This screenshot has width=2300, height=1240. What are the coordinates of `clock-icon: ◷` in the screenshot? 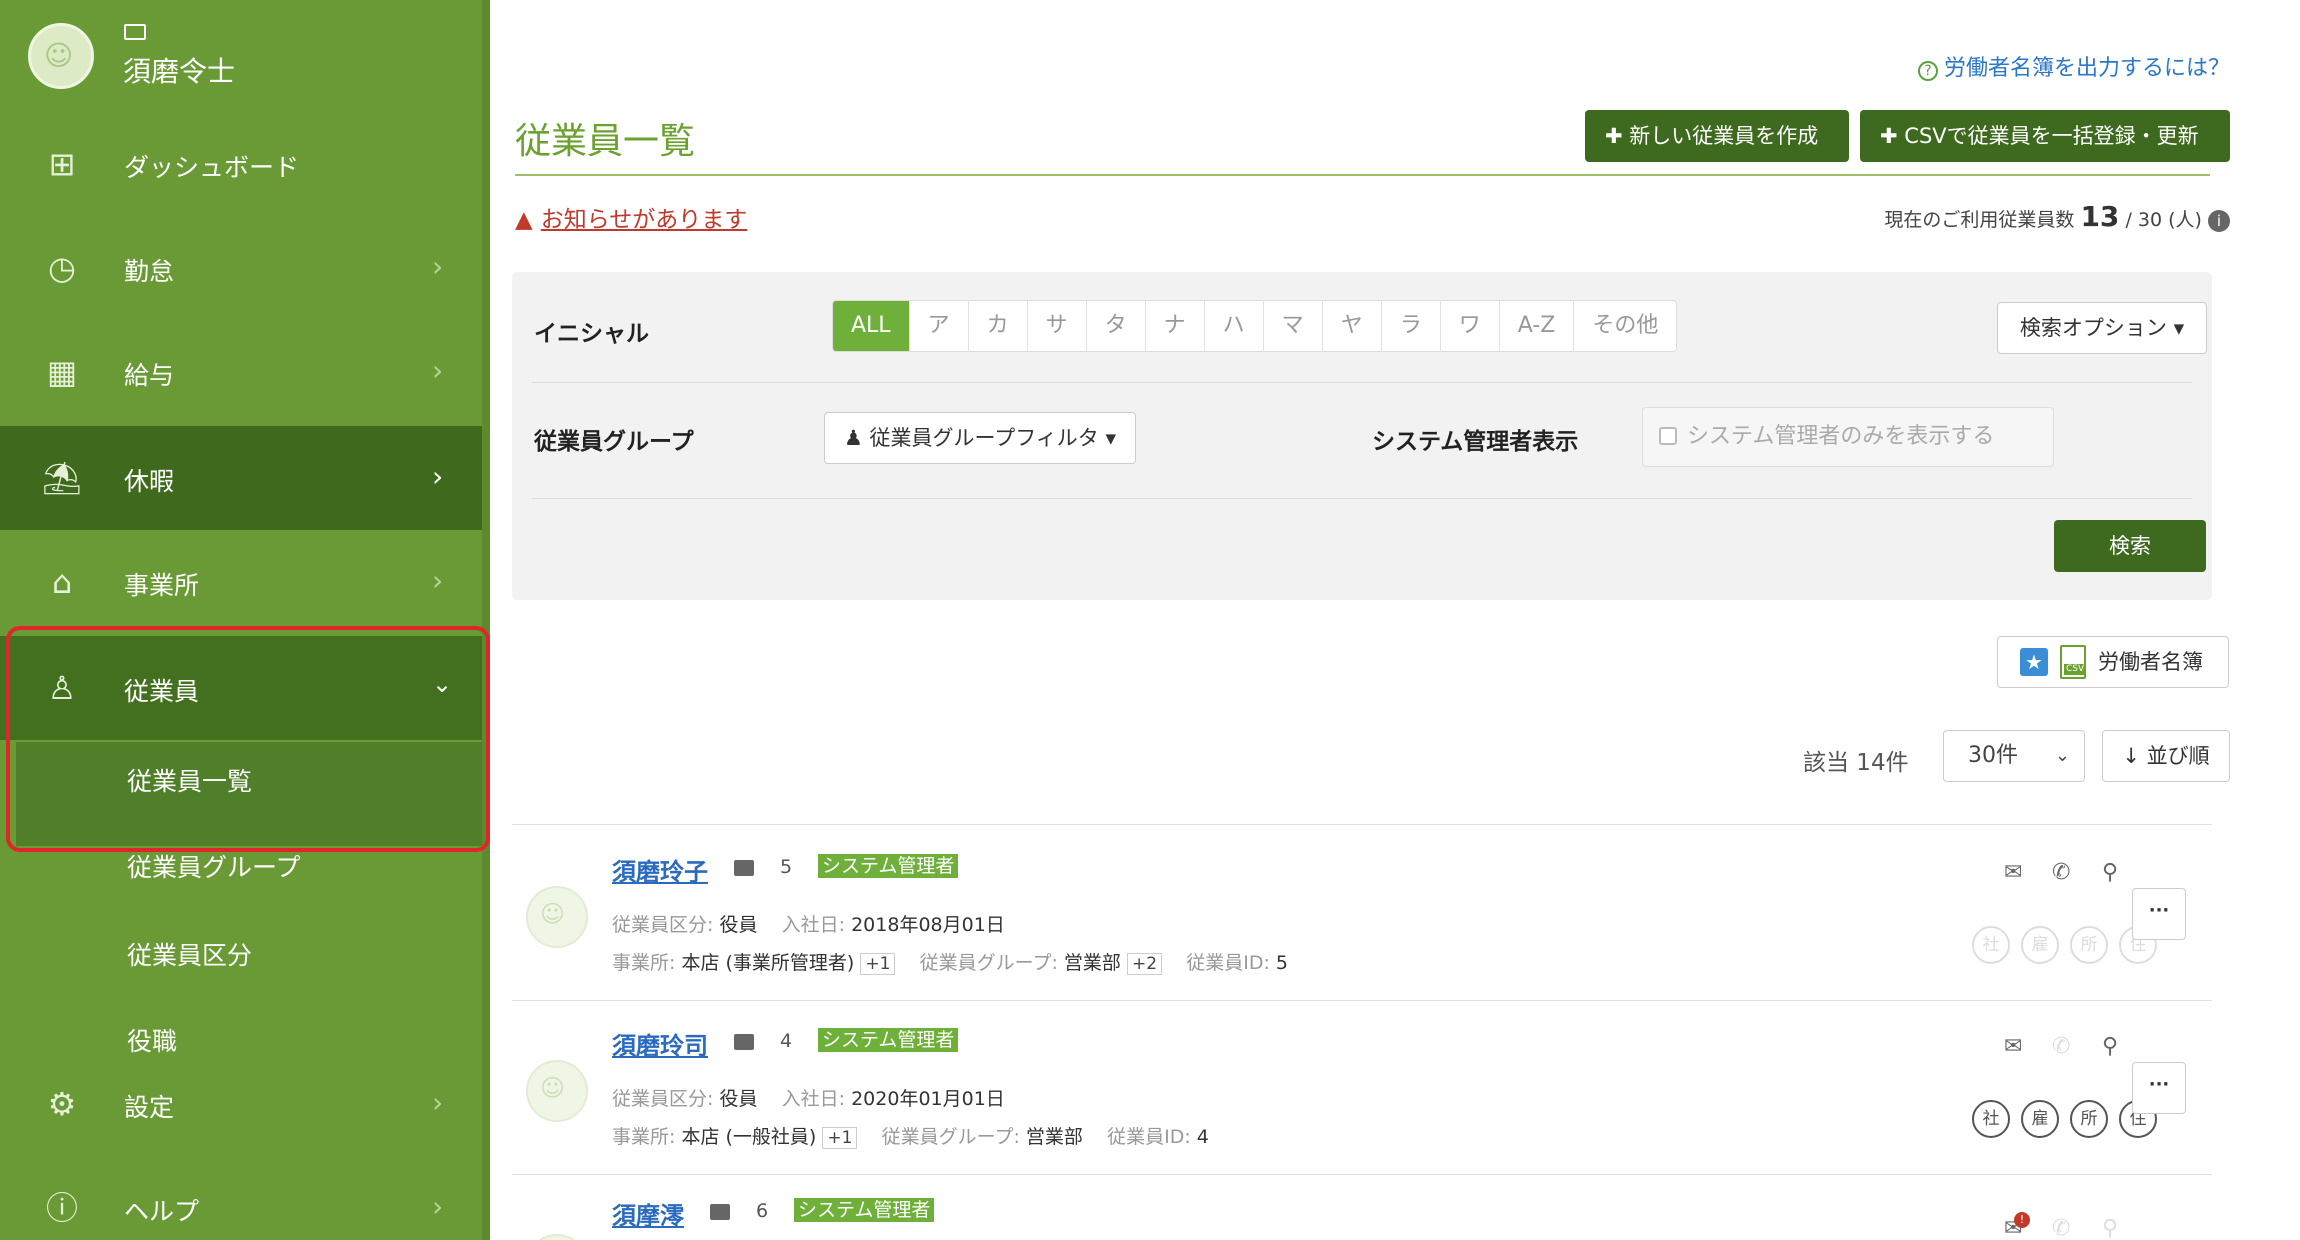 It's located at (62, 268).